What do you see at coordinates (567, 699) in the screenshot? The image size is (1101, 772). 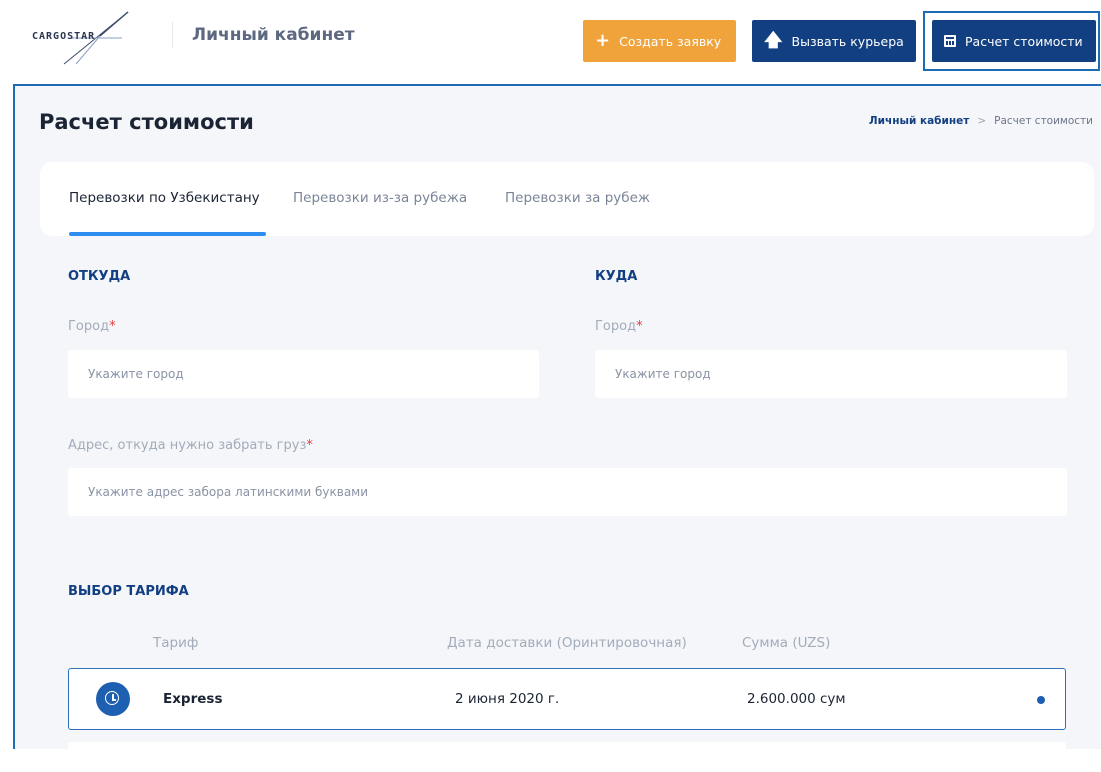 I see `tariff-row-express: Express 2 июня 2020 г. 2.600.000 сум` at bounding box center [567, 699].